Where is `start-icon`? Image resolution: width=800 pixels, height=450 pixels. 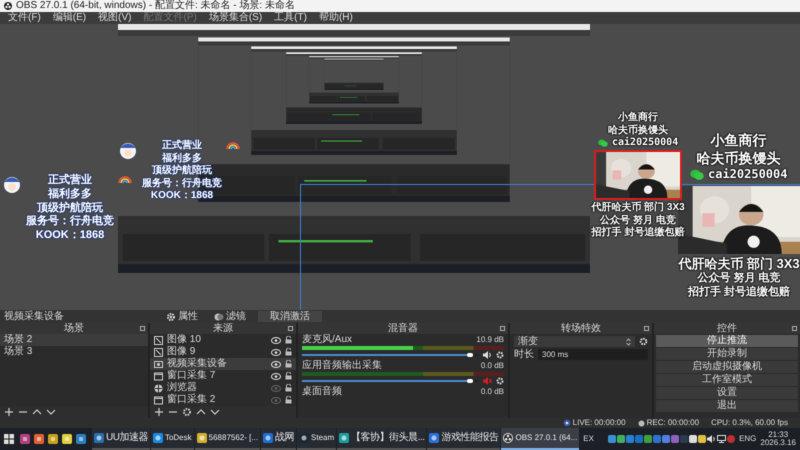 start-icon is located at coordinates (9, 439).